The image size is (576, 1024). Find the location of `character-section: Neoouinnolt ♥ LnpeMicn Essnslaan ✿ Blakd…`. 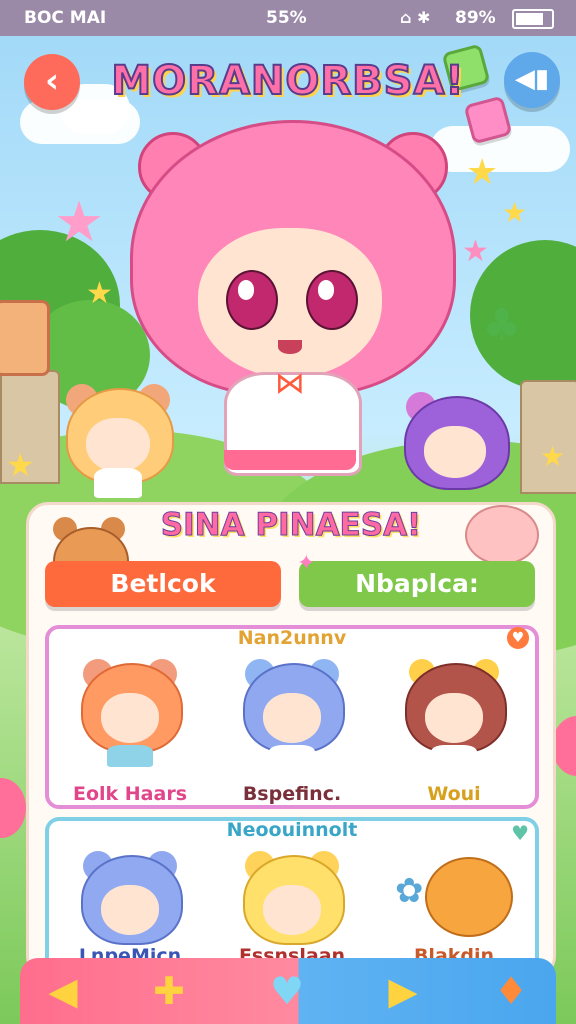

character-section: Neoouinnolt ♥ LnpeMicn Essnslaan ✿ Blakd… is located at coordinates (292, 894).